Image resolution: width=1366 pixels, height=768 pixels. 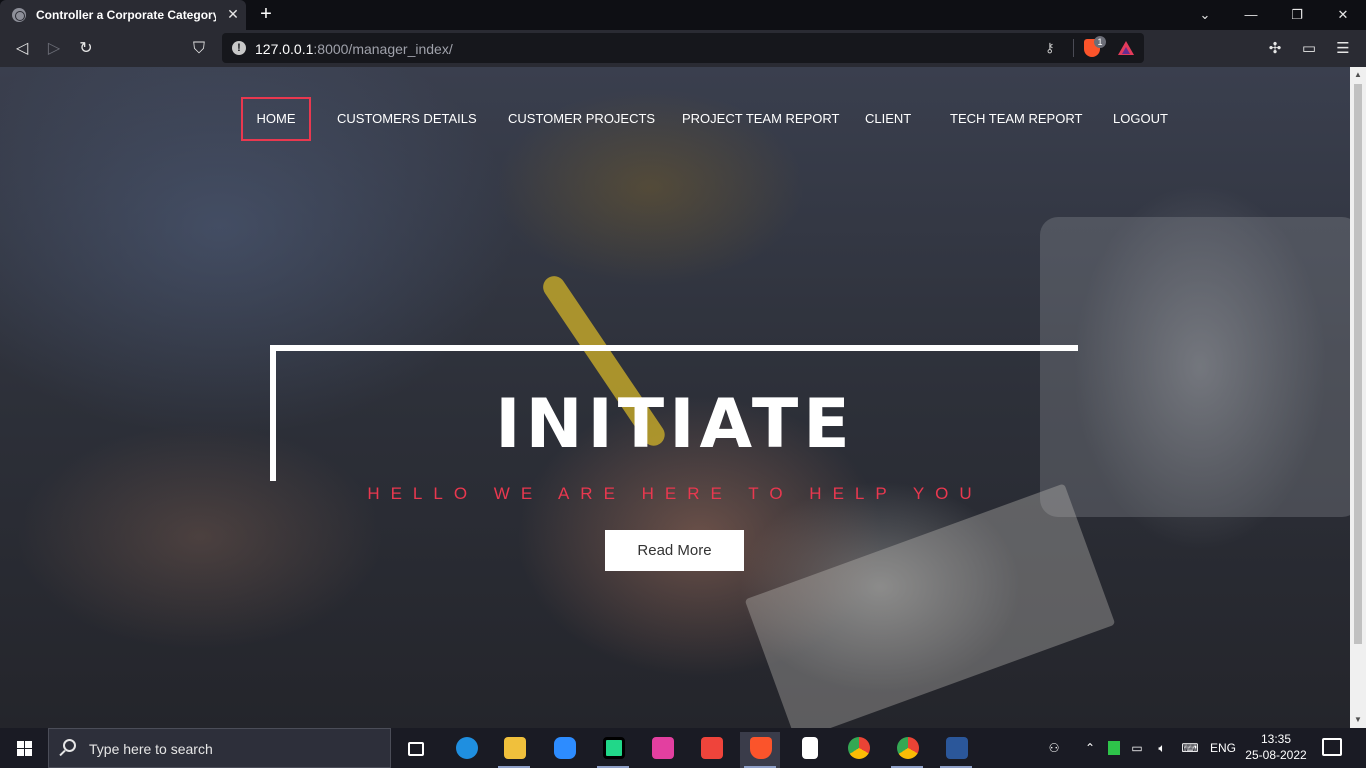 I want to click on back-icon: ◁, so click(x=22, y=49).